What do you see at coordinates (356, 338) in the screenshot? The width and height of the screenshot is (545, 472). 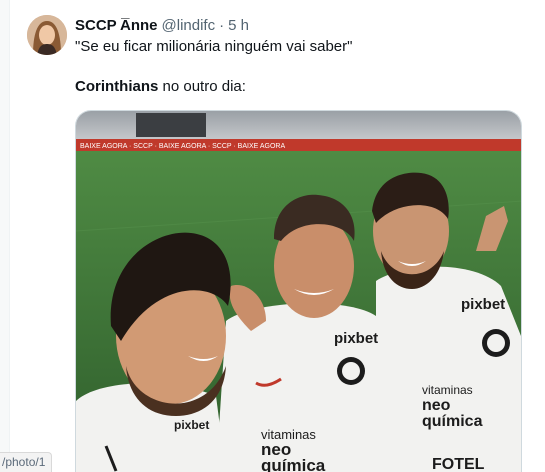 I see `middle-shirt-sponsor: pixbet` at bounding box center [356, 338].